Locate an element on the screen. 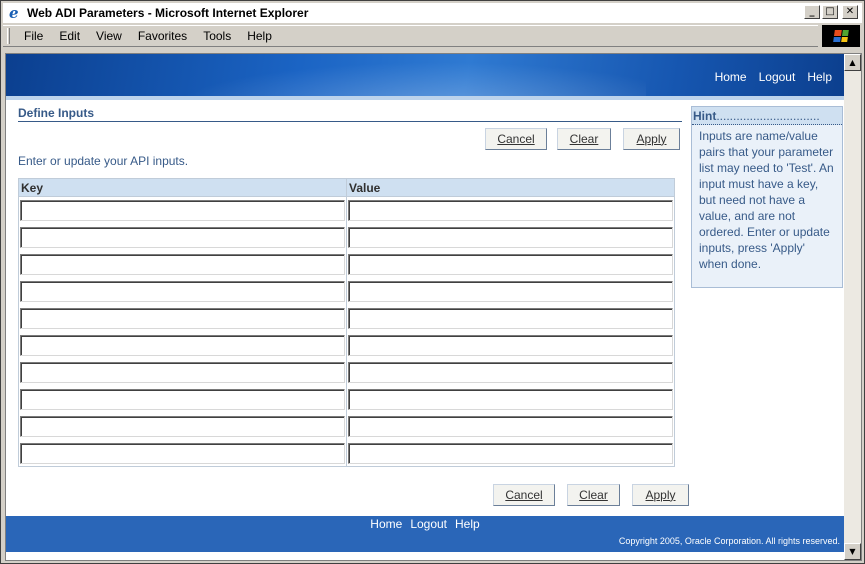 The height and width of the screenshot is (564, 865). menu-help: Help is located at coordinates (259, 36).